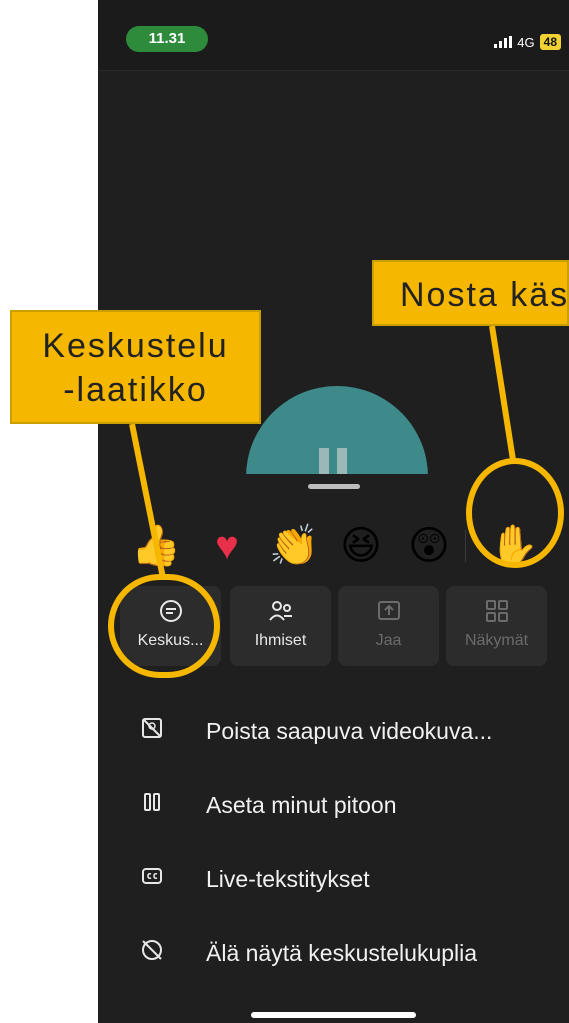 The width and height of the screenshot is (569, 1023). Describe the element at coordinates (496, 640) in the screenshot. I see `views-button-label: Näkymät` at that location.